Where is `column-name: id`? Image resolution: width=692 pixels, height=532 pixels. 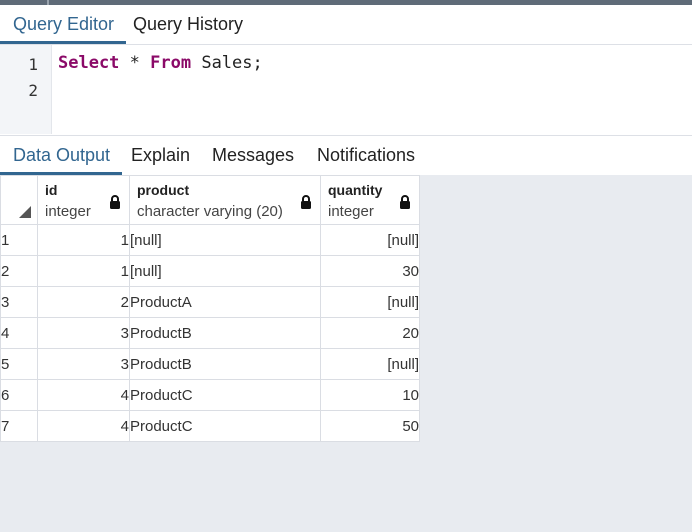
column-name: id is located at coordinates (51, 190).